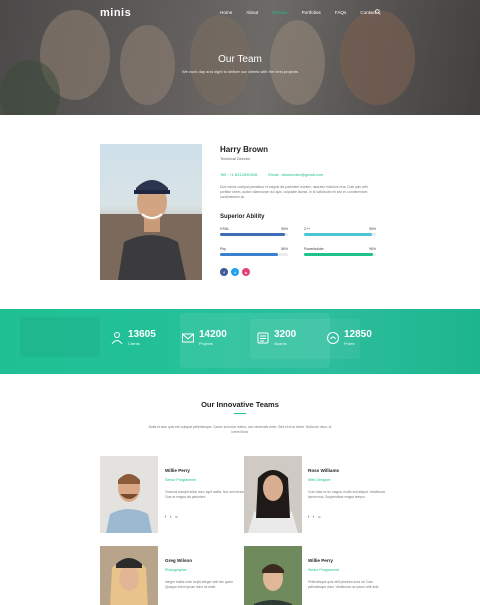 This screenshot has width=480, height=605. Describe the element at coordinates (349, 344) in the screenshot. I see `stat-label: Prizes` at that location.